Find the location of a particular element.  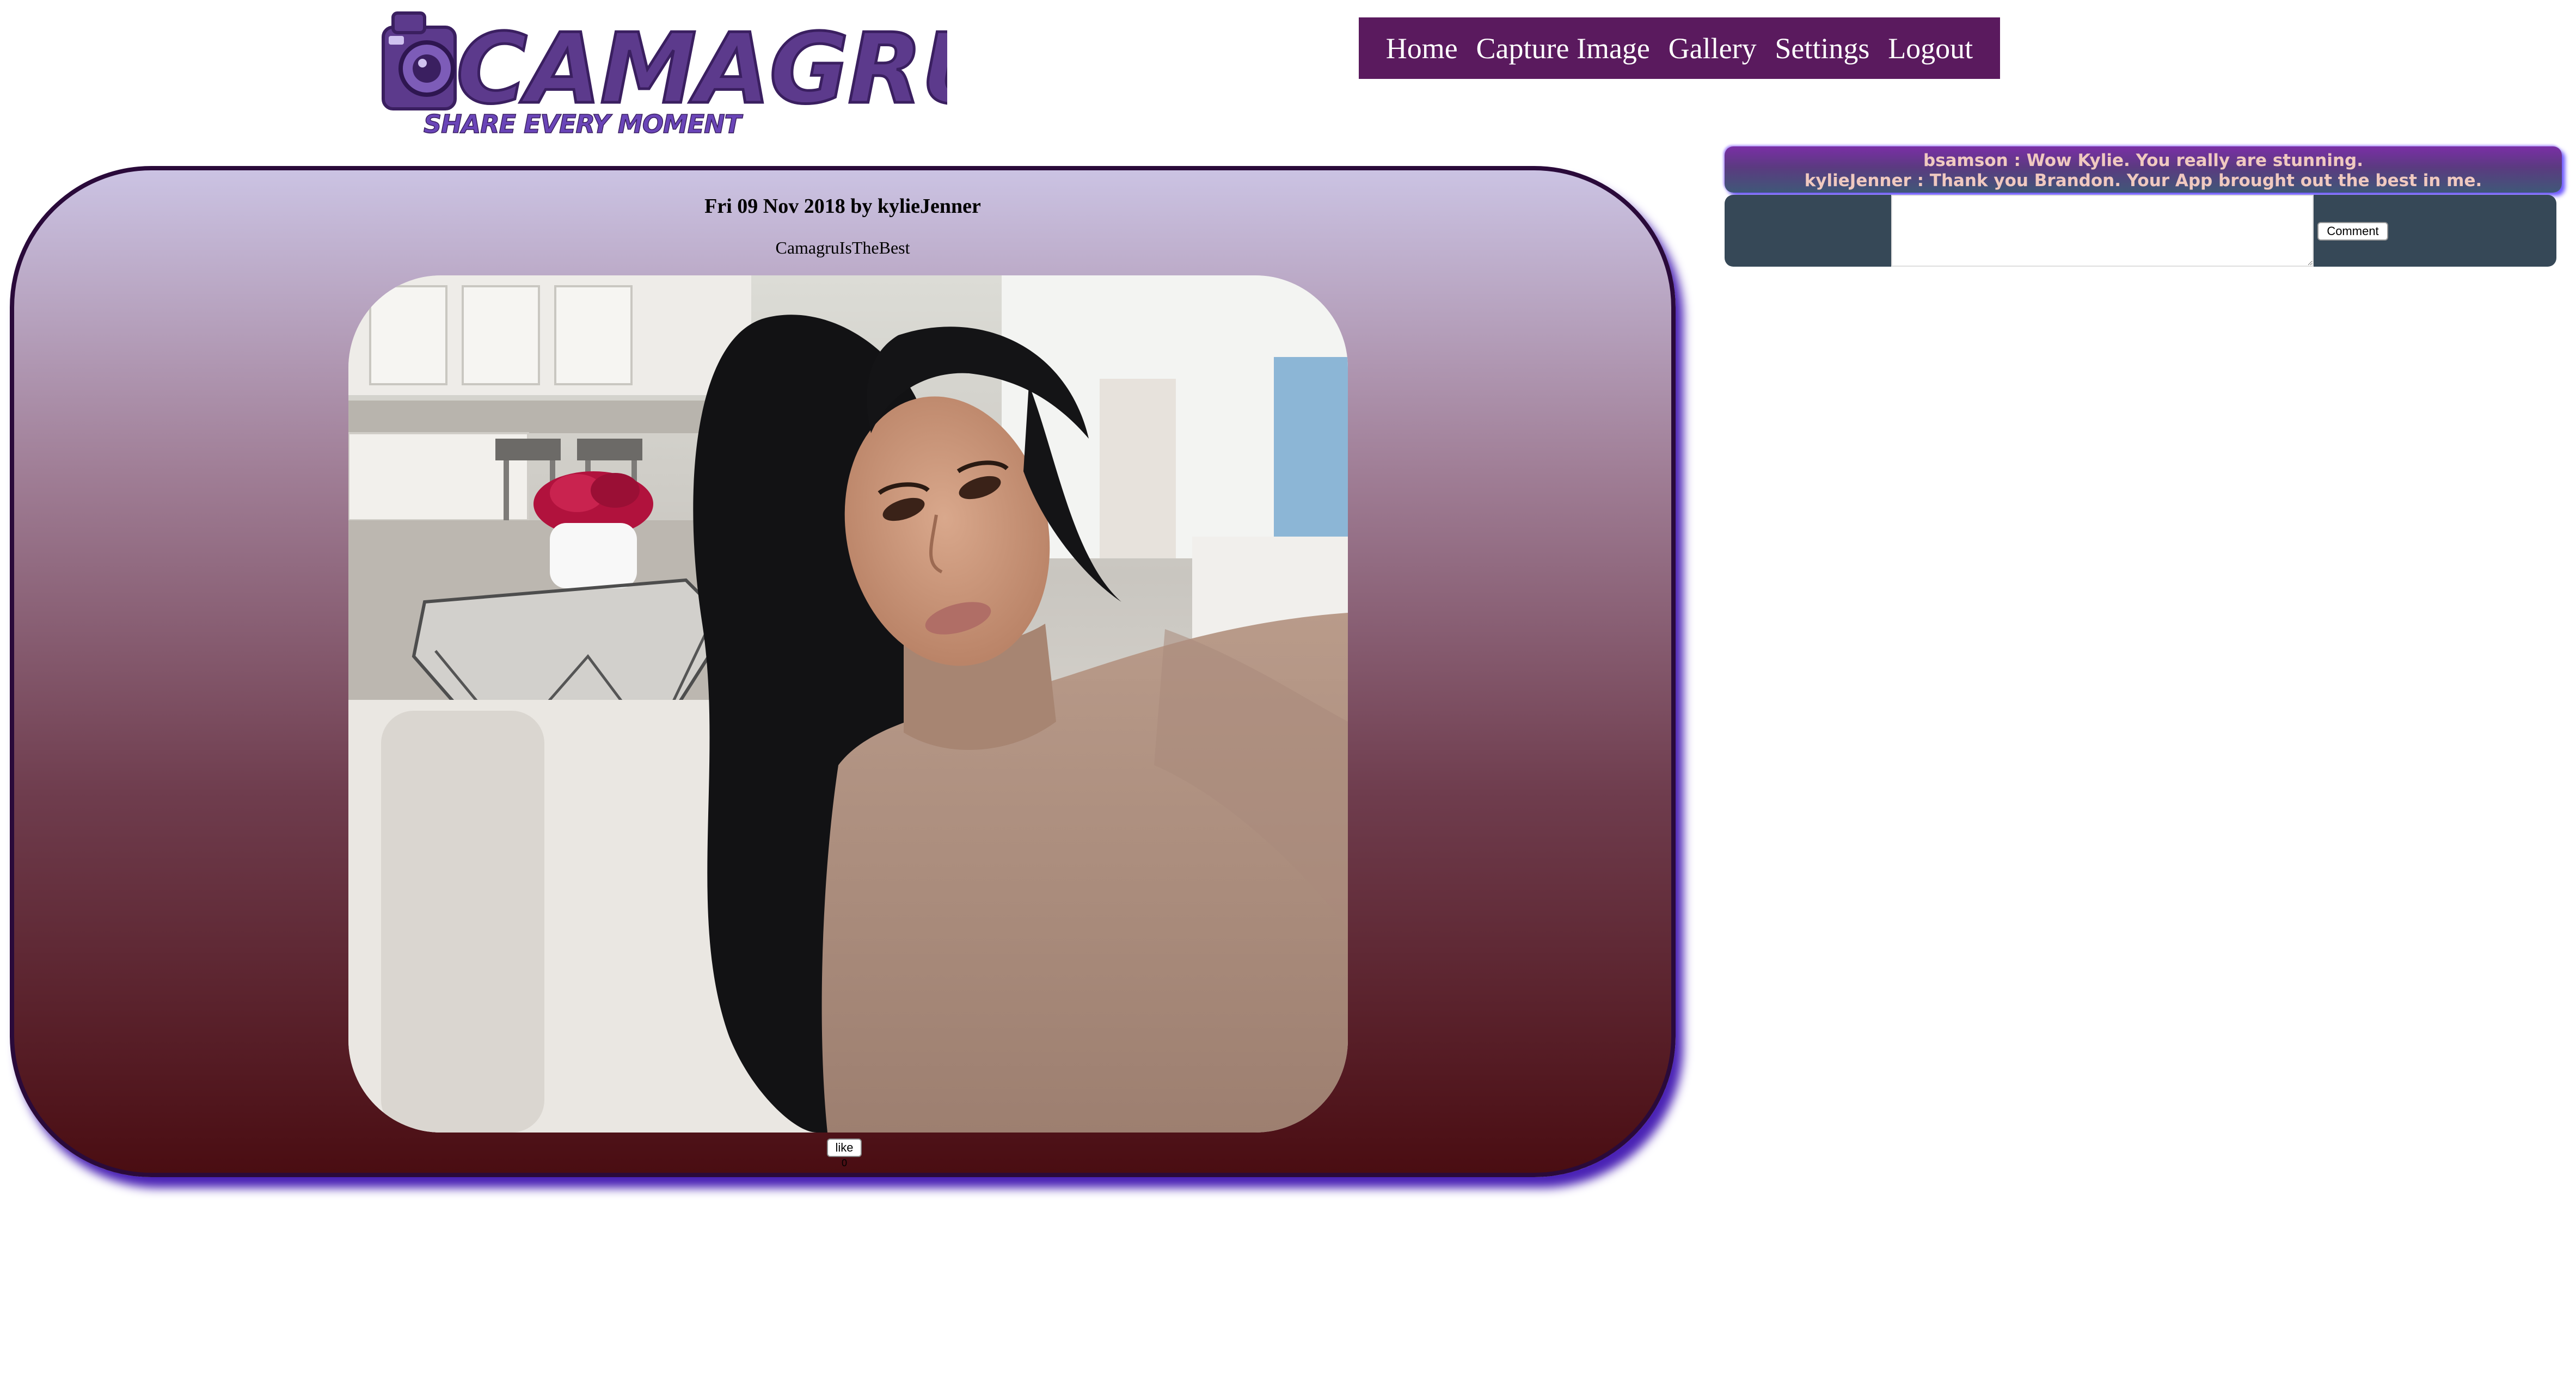

nav-settings: Settings is located at coordinates (1822, 48).